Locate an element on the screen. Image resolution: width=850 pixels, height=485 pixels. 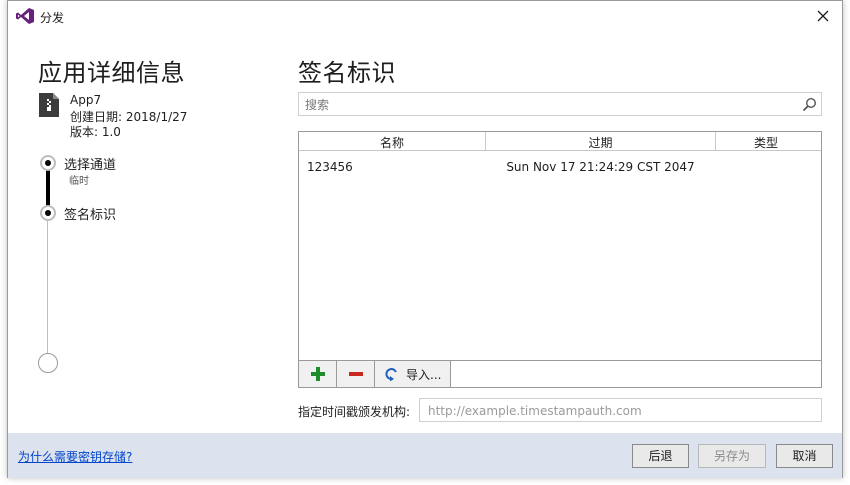
close-icon is located at coordinates (823, 16).